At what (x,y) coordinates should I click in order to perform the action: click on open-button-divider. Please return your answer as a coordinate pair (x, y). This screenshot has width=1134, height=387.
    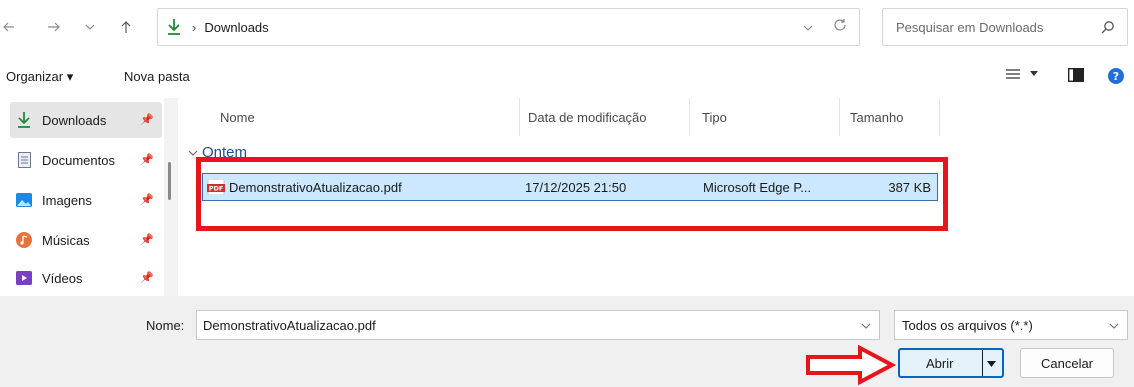
    Looking at the image, I should click on (982, 363).